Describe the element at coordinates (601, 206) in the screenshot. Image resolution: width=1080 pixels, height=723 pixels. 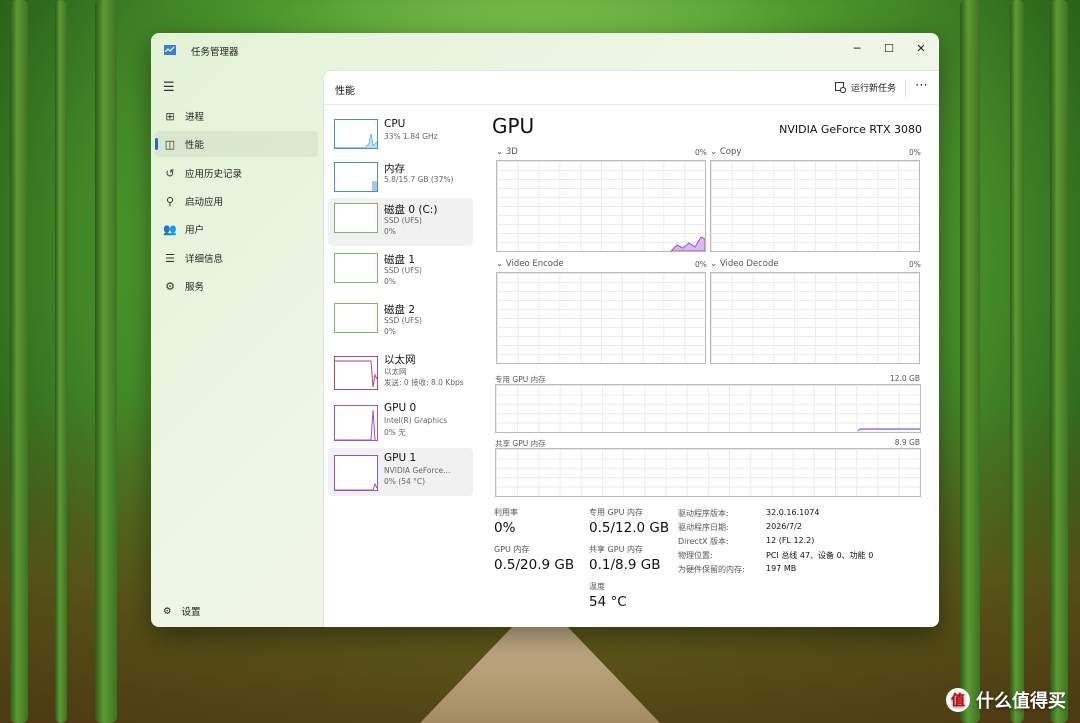
I see `engine-3d-graph` at that location.